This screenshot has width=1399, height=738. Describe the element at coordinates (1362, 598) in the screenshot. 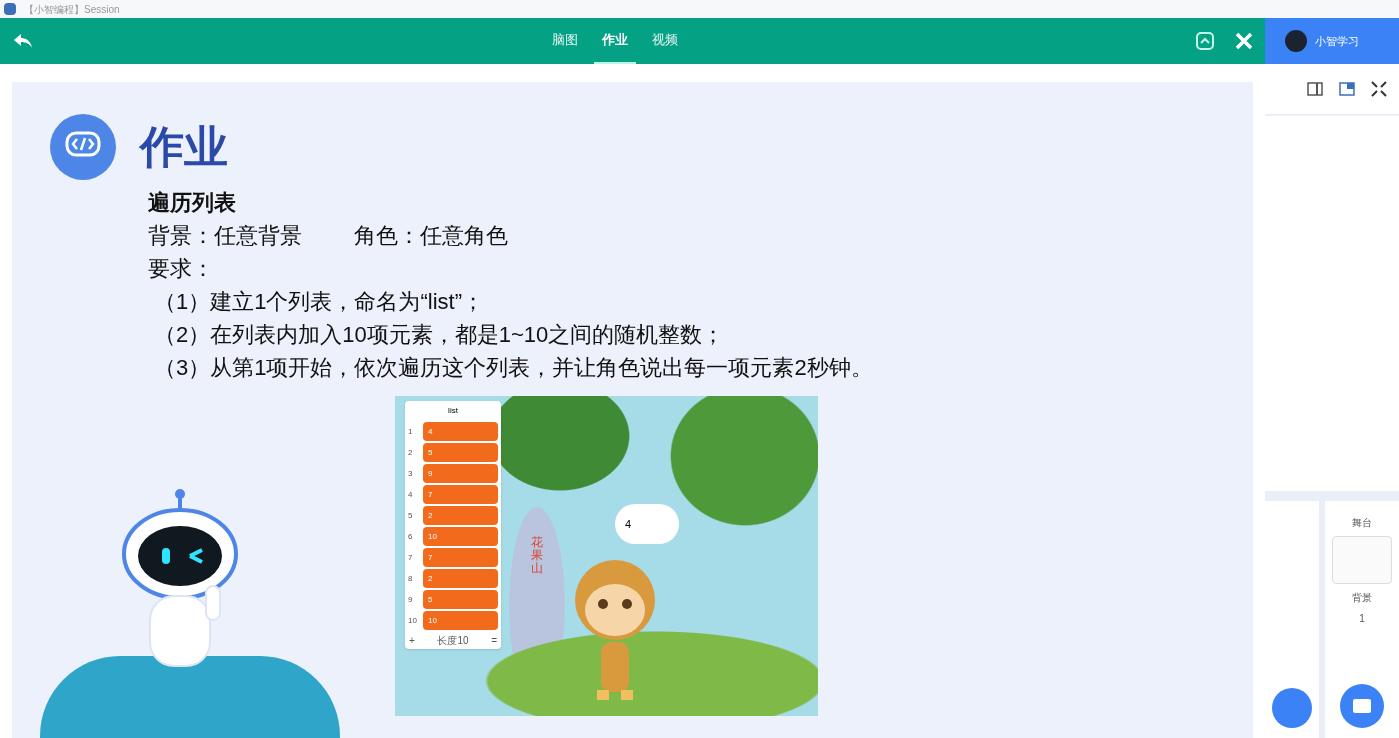

I see `backdrop-label: 背景` at that location.